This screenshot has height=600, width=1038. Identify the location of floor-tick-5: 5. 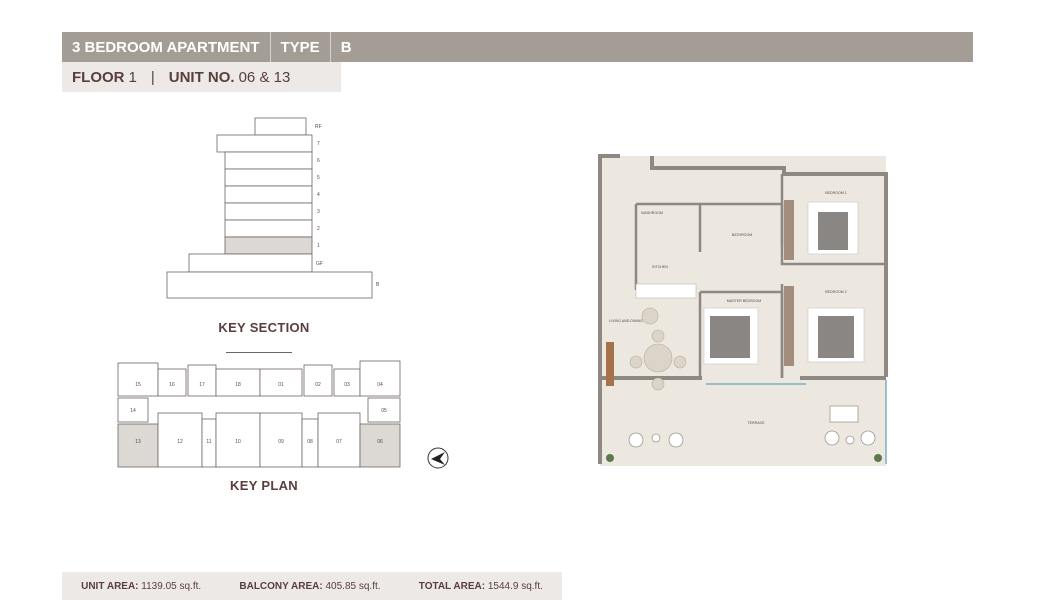
(318, 178).